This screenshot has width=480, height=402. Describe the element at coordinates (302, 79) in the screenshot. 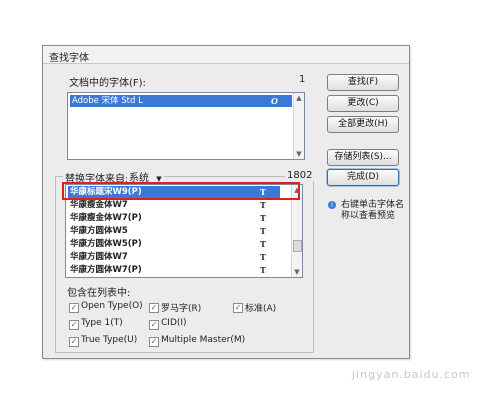

I see `doc-fonts-count: 1` at that location.